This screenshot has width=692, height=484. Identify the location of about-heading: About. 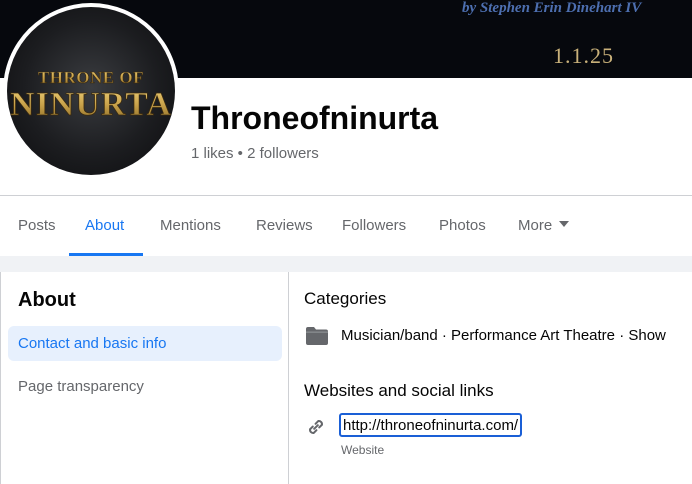
(47, 300).